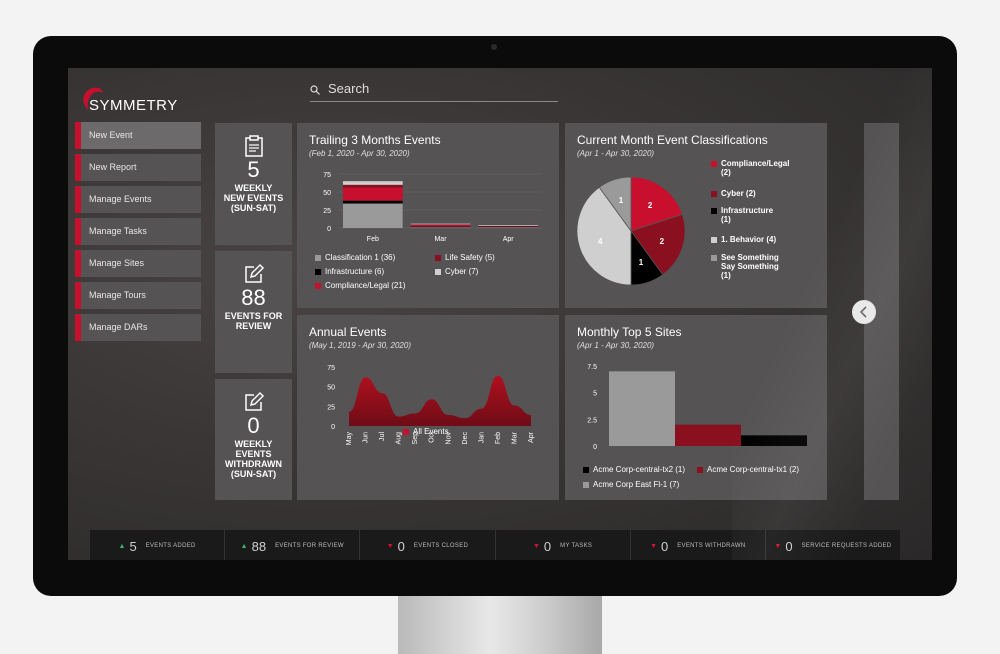 The width and height of the screenshot is (1000, 654). What do you see at coordinates (349, 439) in the screenshot?
I see `x-tick-label: May` at bounding box center [349, 439].